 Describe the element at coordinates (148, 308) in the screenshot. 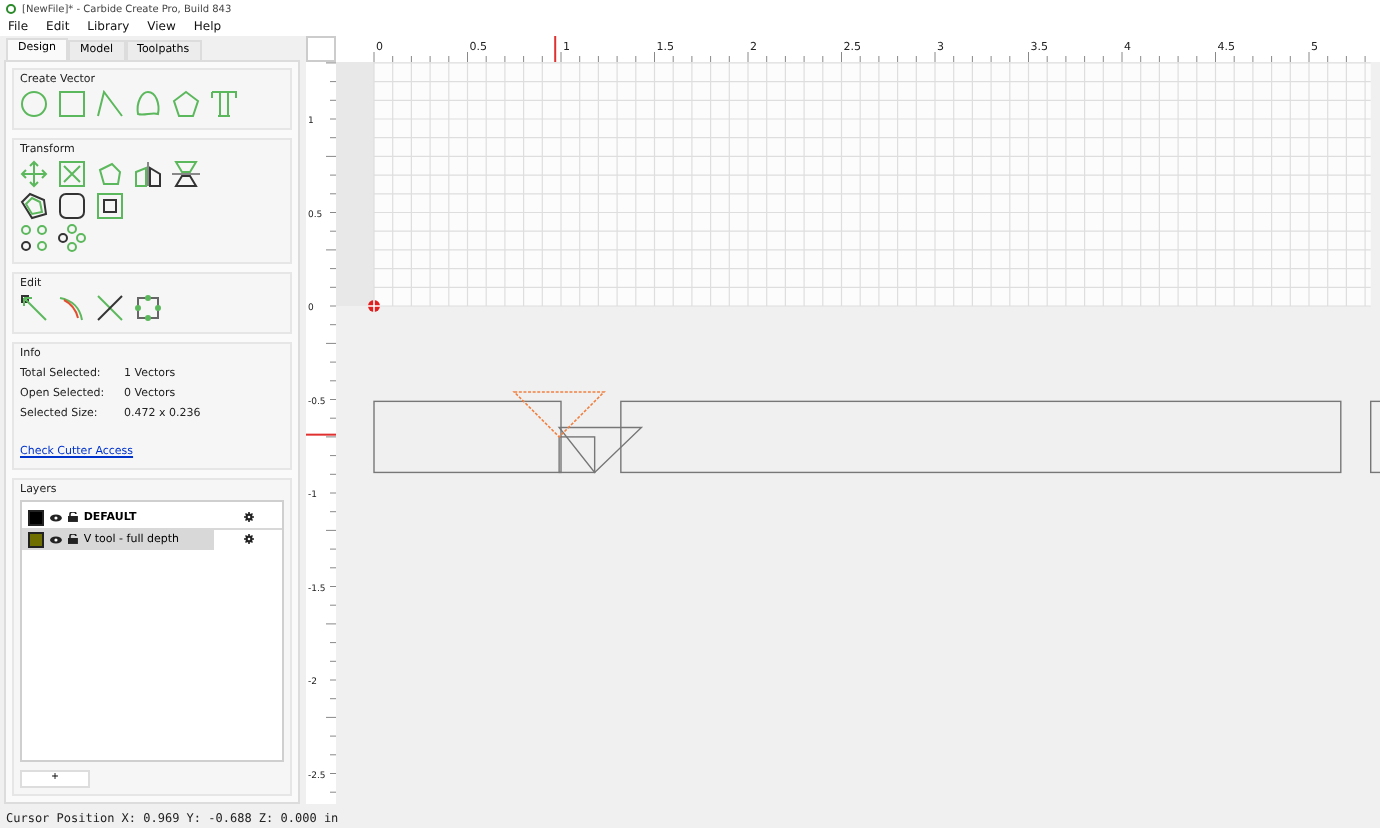

I see `bounding-box-icon` at that location.